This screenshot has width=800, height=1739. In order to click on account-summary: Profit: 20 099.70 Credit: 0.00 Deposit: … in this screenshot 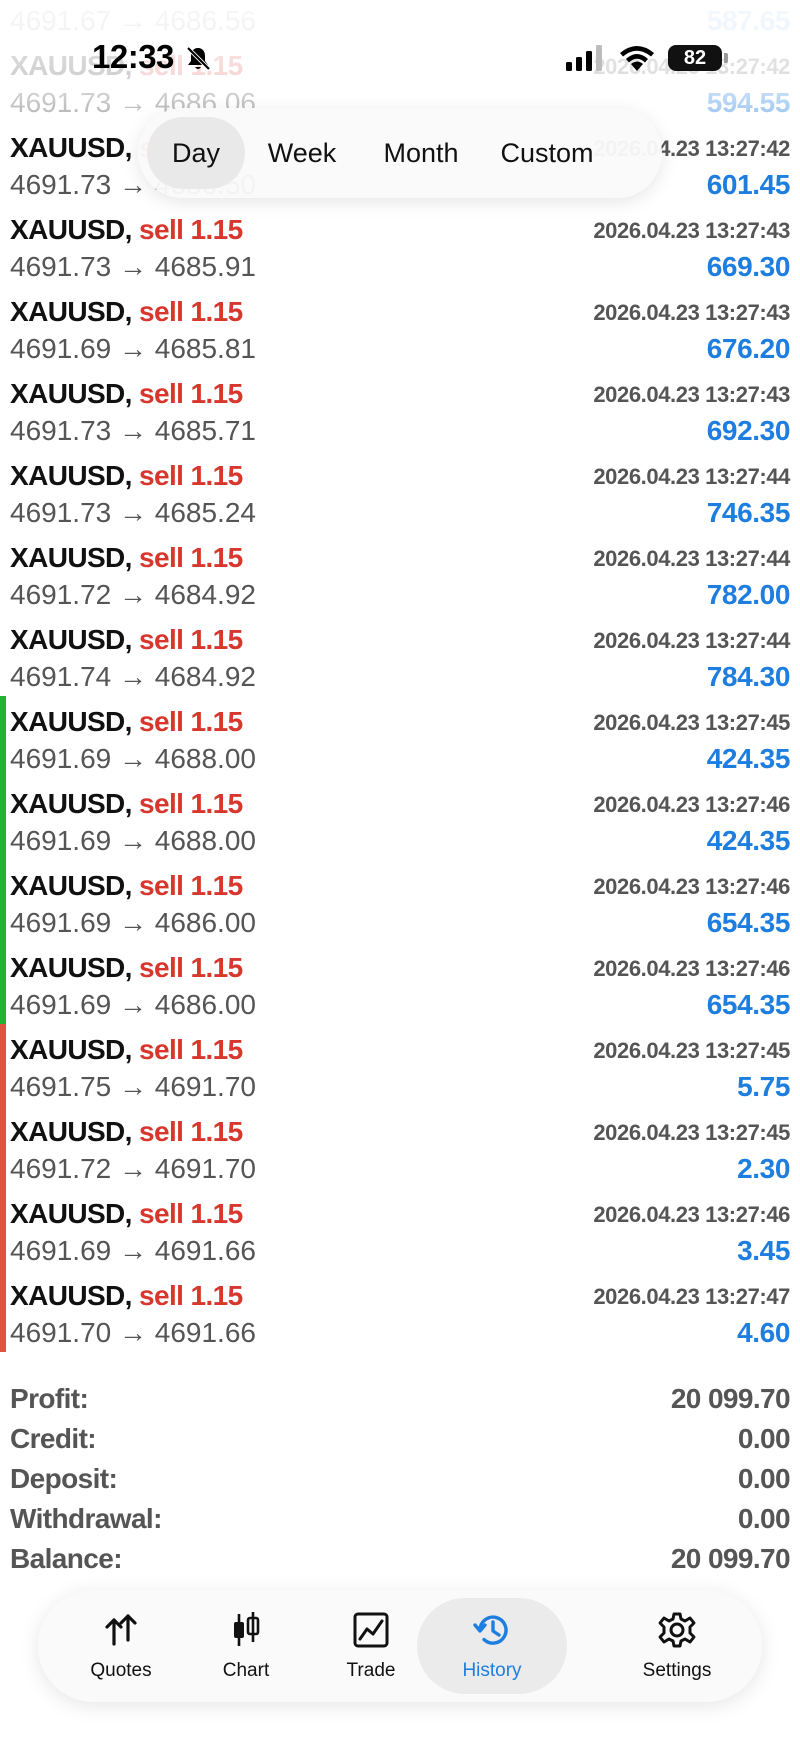, I will do `click(400, 1481)`.